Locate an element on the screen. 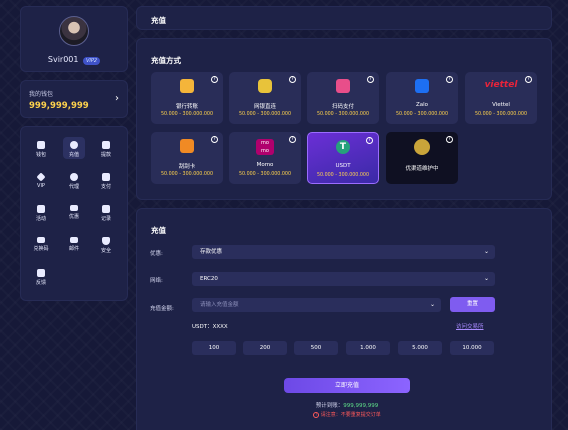 This screenshot has width=568, height=430. menu-item-redeem: 兑换码 is located at coordinates (41, 244).